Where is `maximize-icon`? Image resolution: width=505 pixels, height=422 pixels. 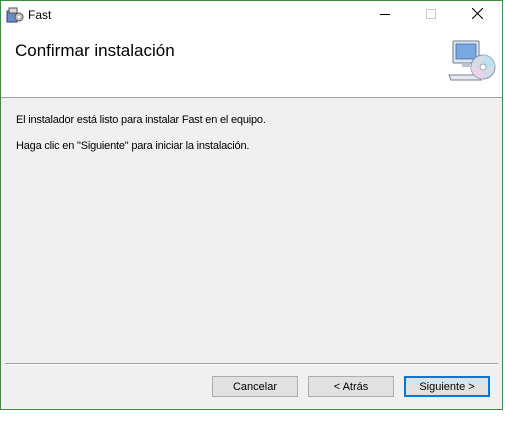 maximize-icon is located at coordinates (431, 15).